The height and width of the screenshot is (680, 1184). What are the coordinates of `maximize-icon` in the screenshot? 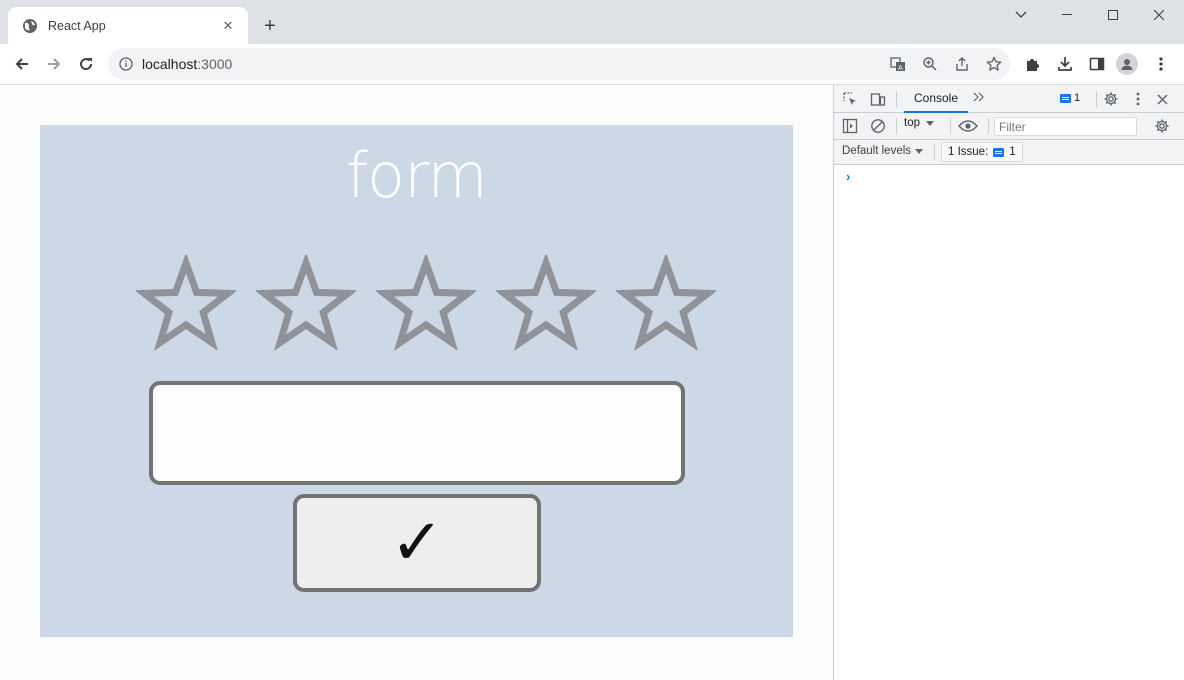 It's located at (1113, 15).